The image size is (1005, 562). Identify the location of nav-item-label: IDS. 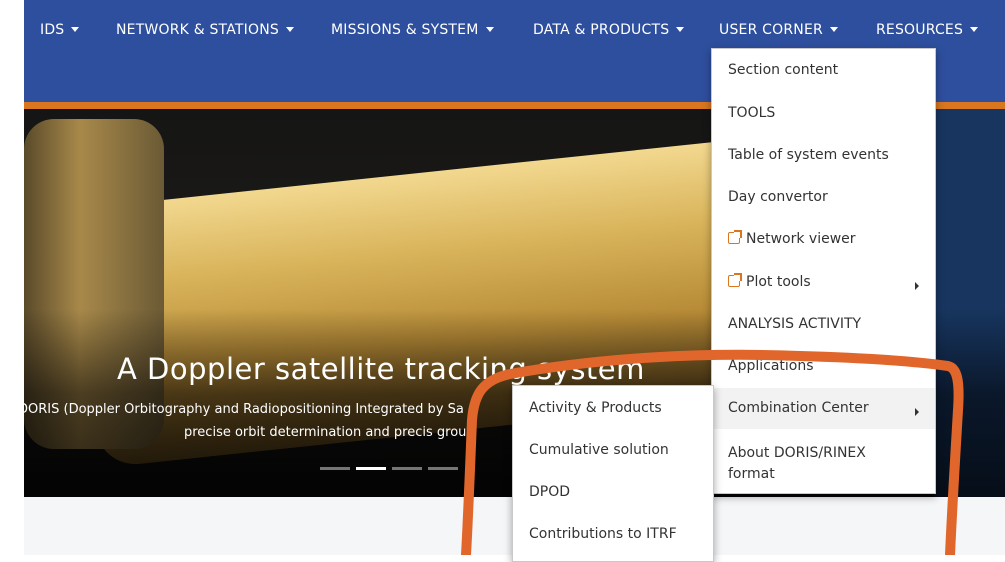
(52, 30).